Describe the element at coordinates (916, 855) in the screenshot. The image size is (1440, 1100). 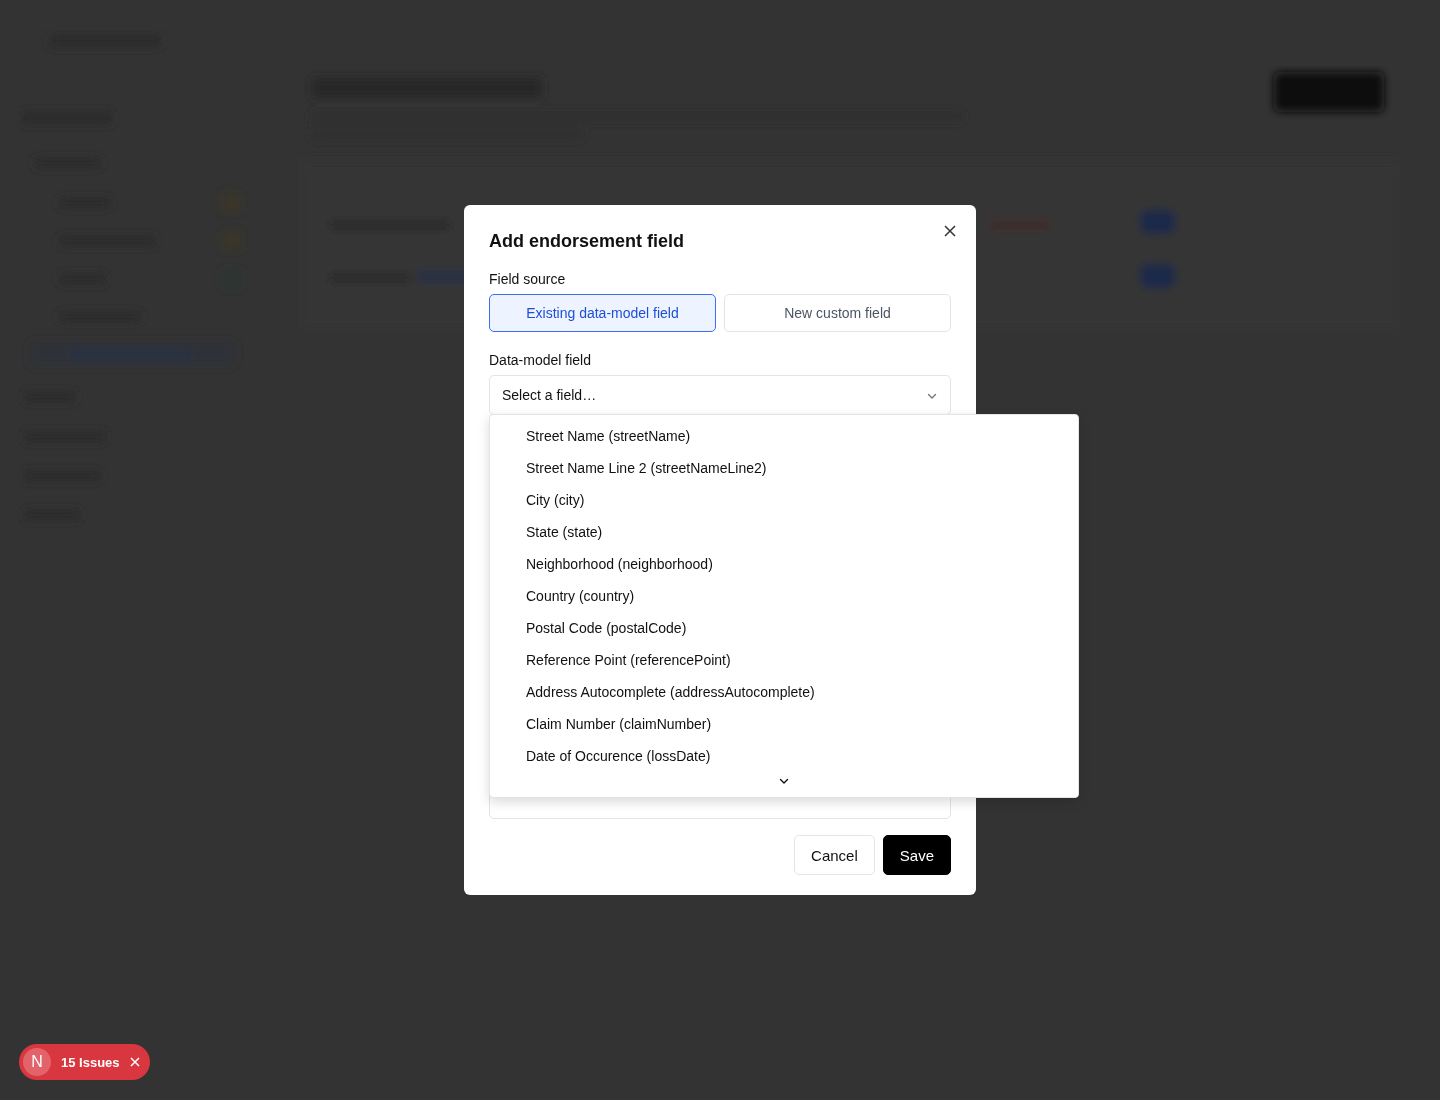
I see `save-button: Save` at that location.